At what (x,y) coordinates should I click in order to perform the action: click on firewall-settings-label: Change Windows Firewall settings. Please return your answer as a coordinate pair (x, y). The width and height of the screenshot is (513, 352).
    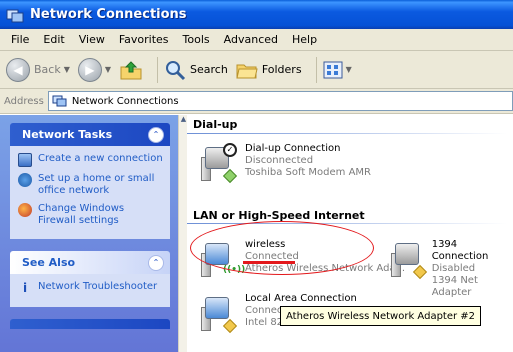
    Looking at the image, I should click on (81, 214).